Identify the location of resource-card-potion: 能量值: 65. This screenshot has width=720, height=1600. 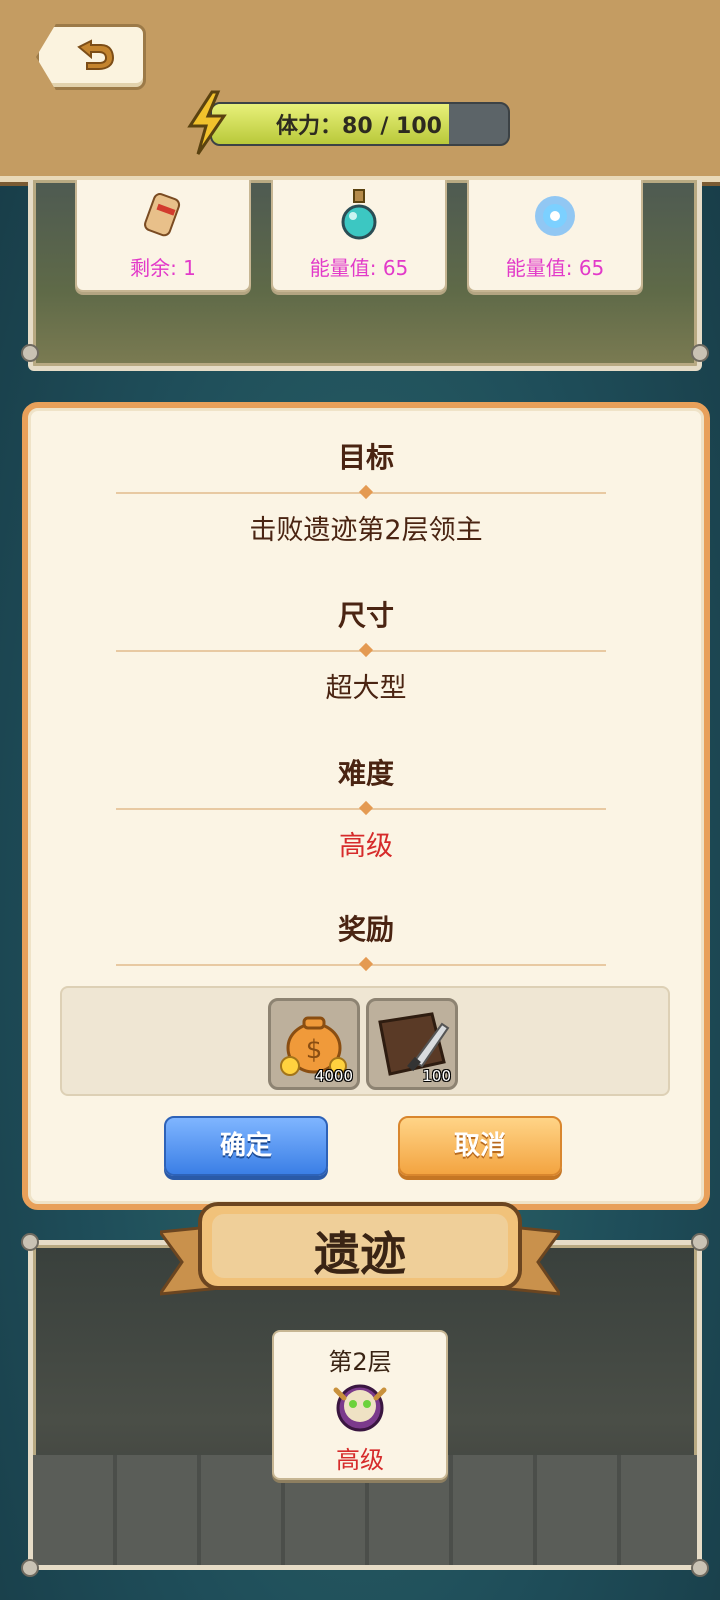
(359, 236).